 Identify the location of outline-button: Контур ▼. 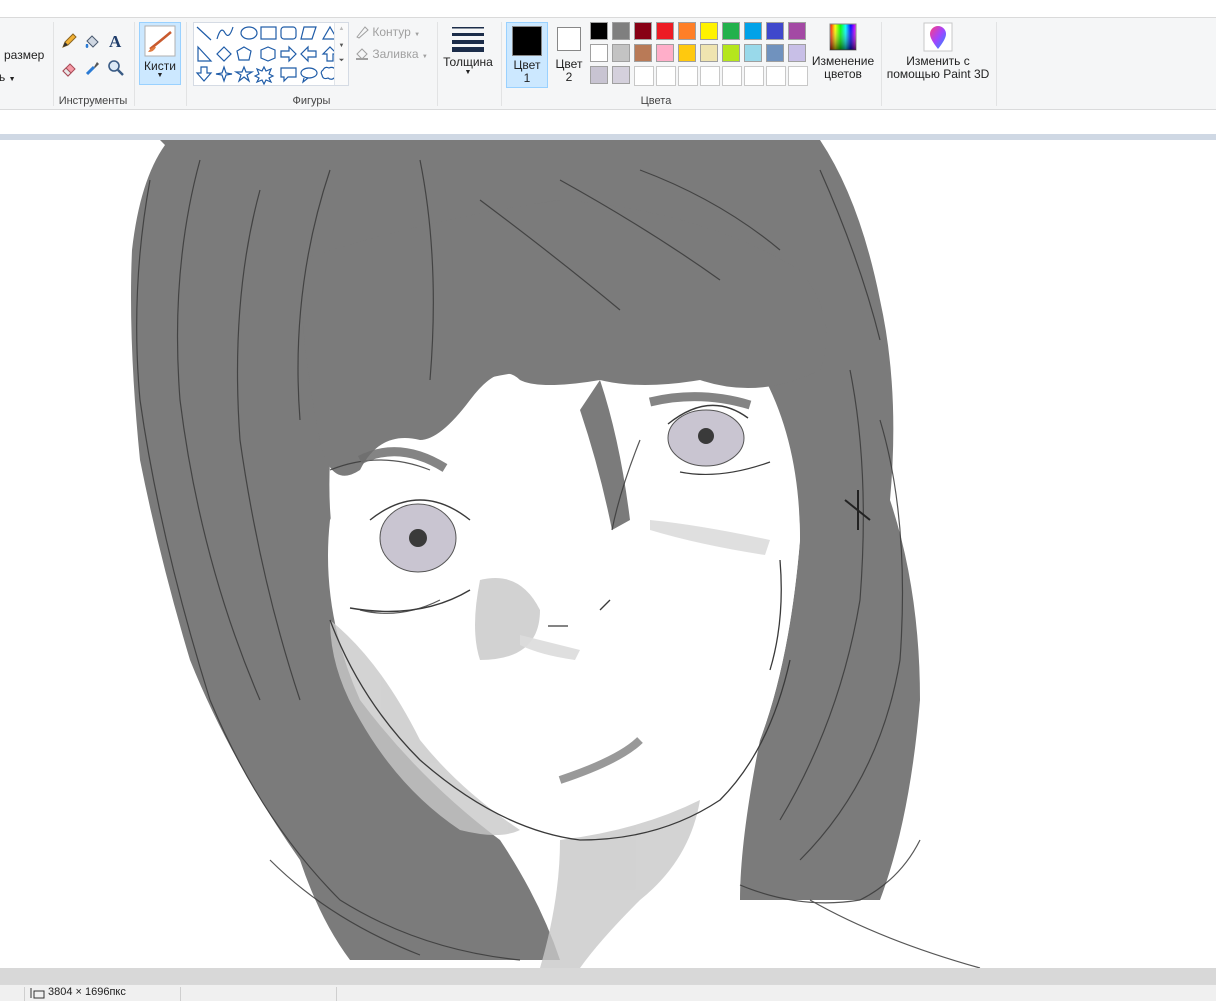
(387, 32).